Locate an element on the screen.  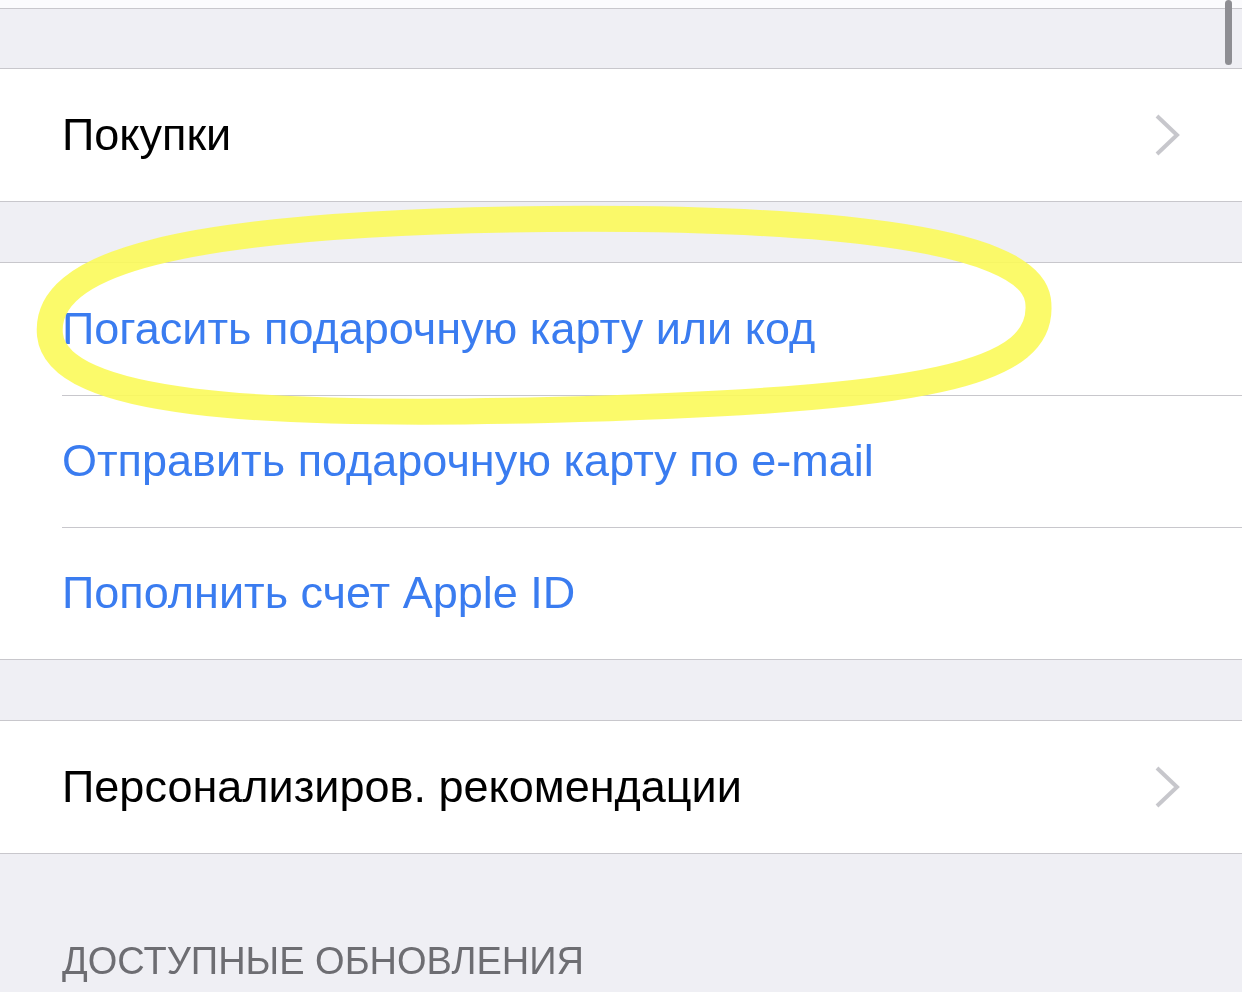
scroll-bar is located at coordinates (1228, 32).